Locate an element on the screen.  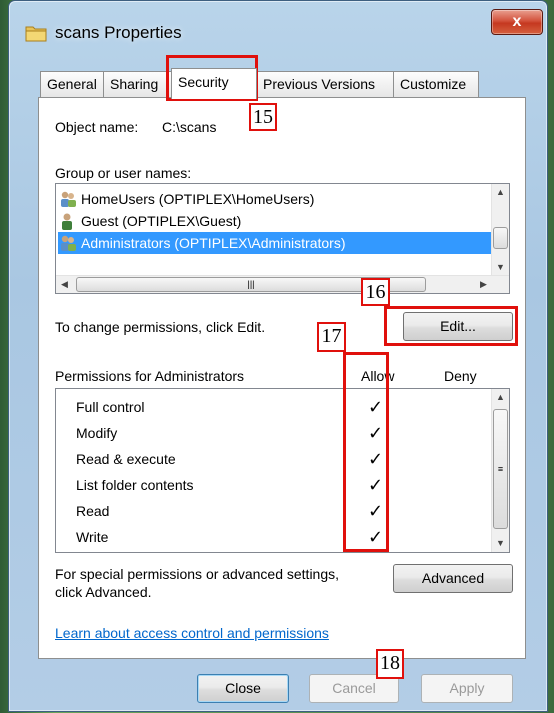
scroll-right-icon: ▶ is located at coordinates (483, 284).